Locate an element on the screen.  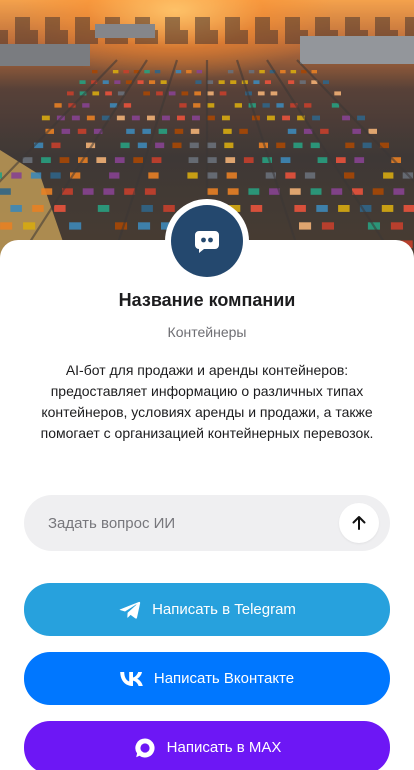
bot-avatar is located at coordinates (207, 241).